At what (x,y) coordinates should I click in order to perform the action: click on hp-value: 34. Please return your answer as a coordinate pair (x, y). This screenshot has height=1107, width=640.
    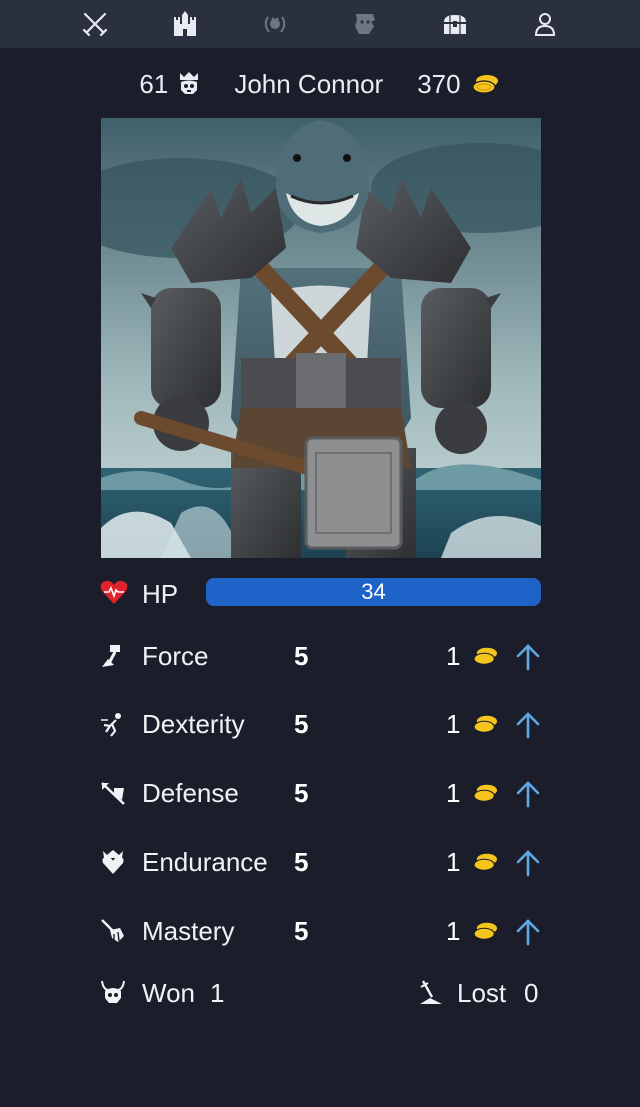
    Looking at the image, I should click on (373, 591).